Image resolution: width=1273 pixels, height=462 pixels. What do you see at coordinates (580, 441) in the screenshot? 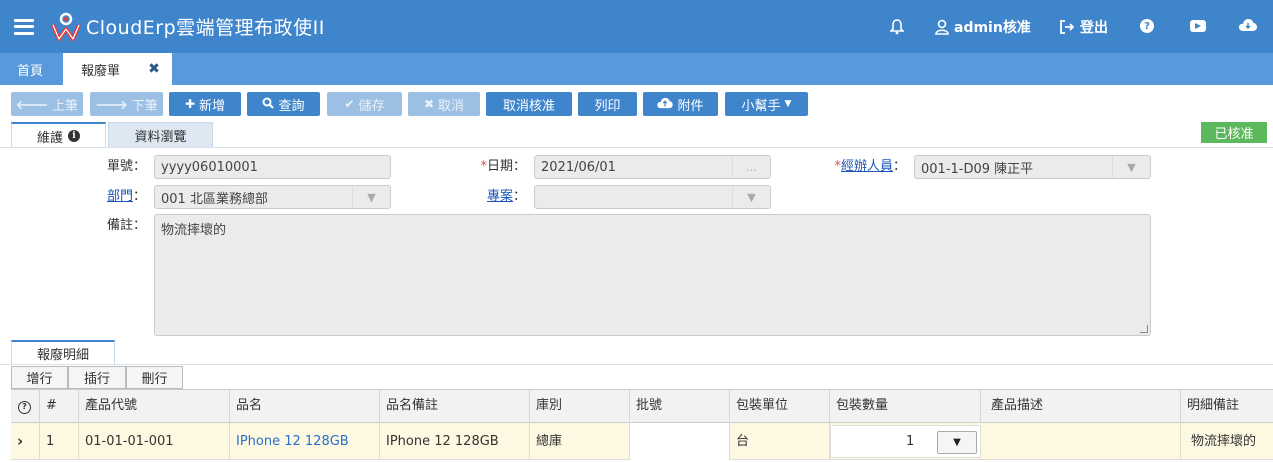
I see `cell-warehouse: 總庫` at bounding box center [580, 441].